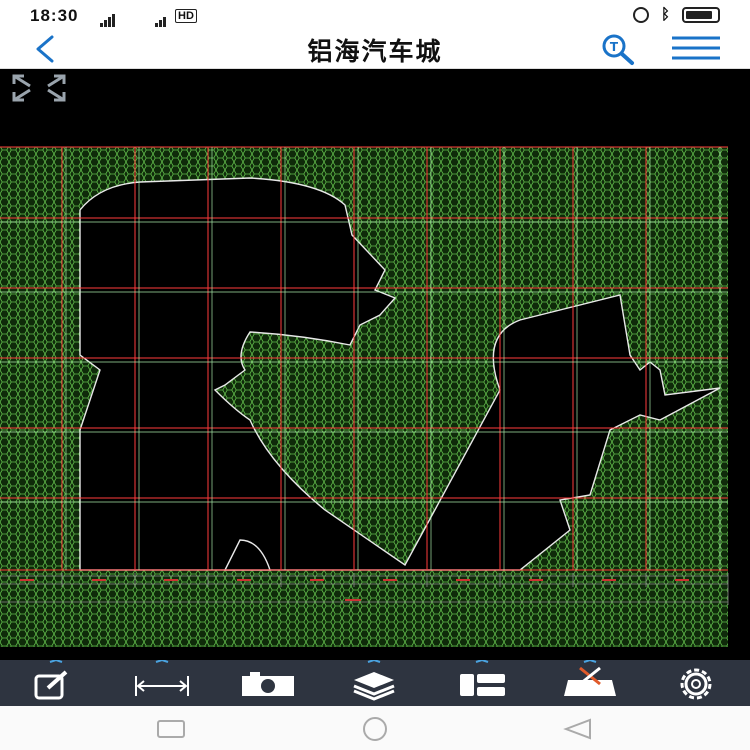  I want to click on app-header: 铝海汽车城 T, so click(375, 49).